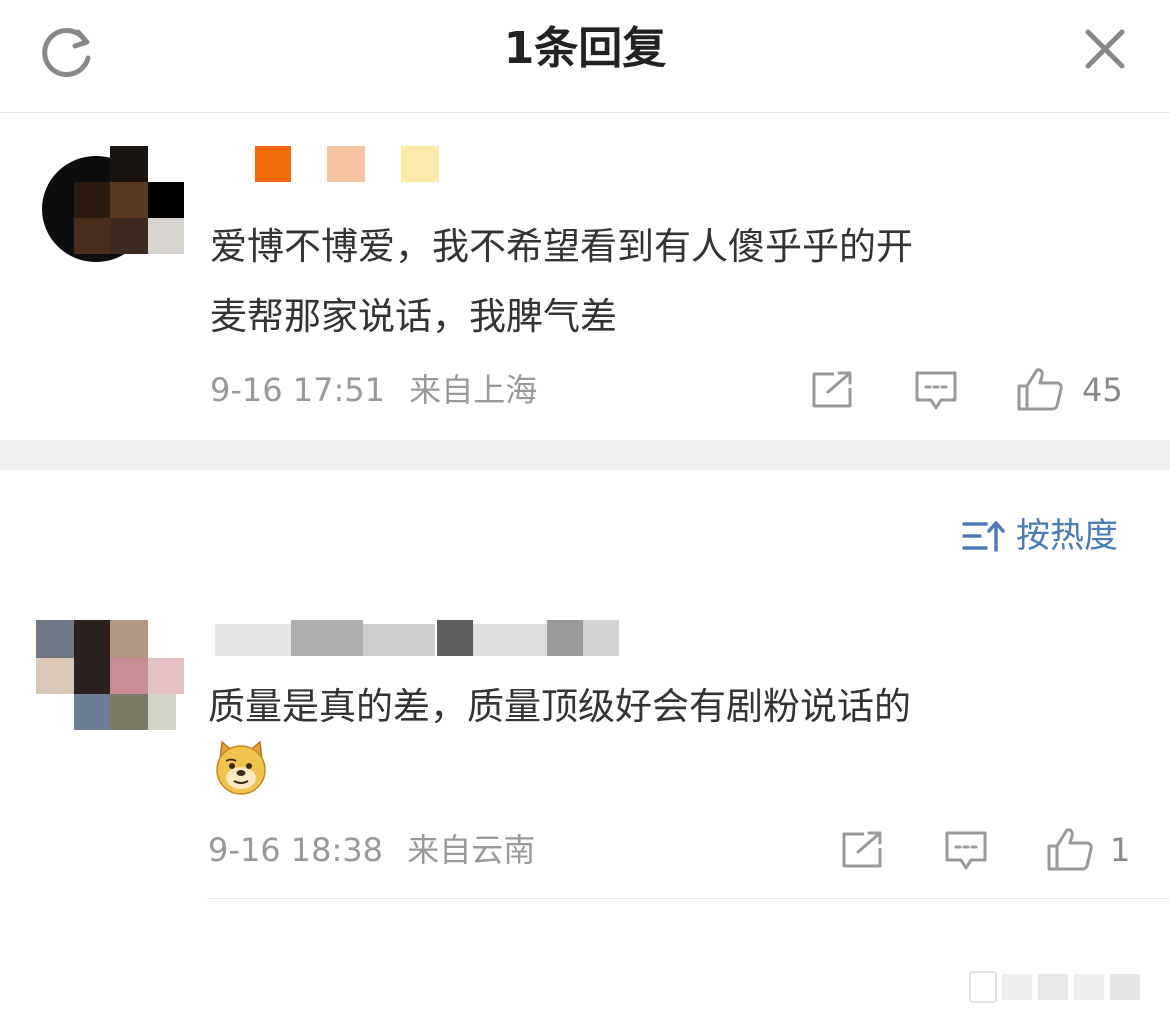 The width and height of the screenshot is (1170, 1015). What do you see at coordinates (1054, 987) in the screenshot?
I see `watermark` at bounding box center [1054, 987].